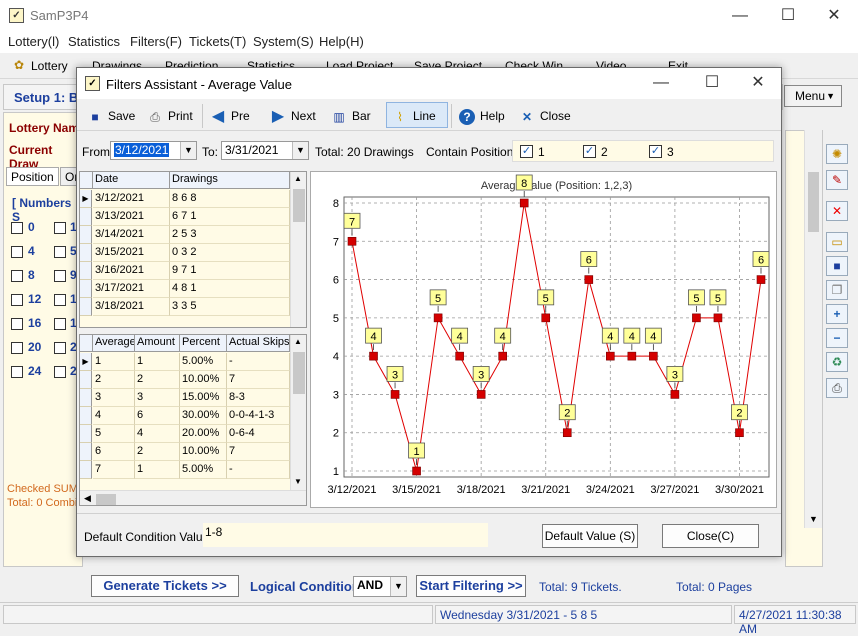 The height and width of the screenshot is (636, 858). I want to click on open-folder-icon: ▭, so click(837, 242).